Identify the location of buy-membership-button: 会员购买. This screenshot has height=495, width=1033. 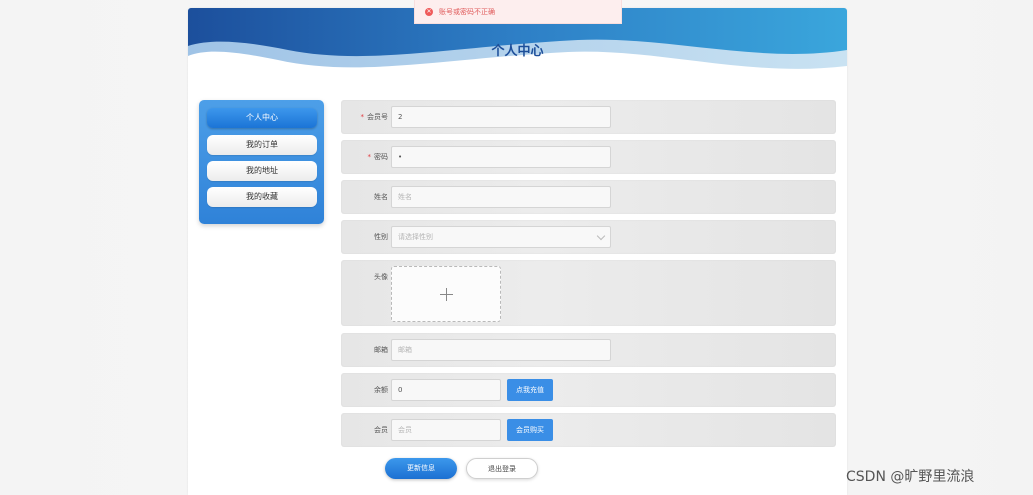
(530, 430).